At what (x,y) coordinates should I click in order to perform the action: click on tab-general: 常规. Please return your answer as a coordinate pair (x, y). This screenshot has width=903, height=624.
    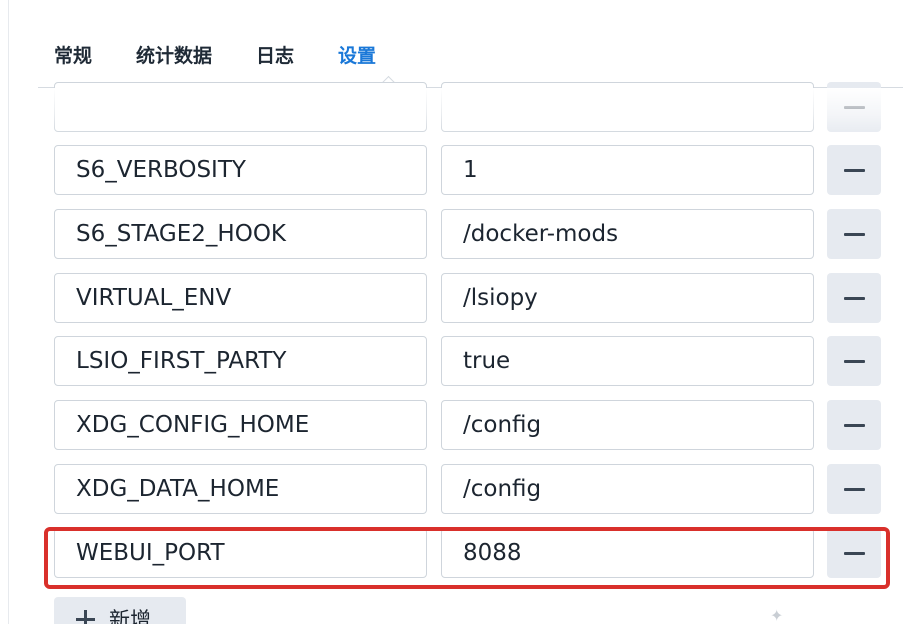
    Looking at the image, I should click on (73, 54).